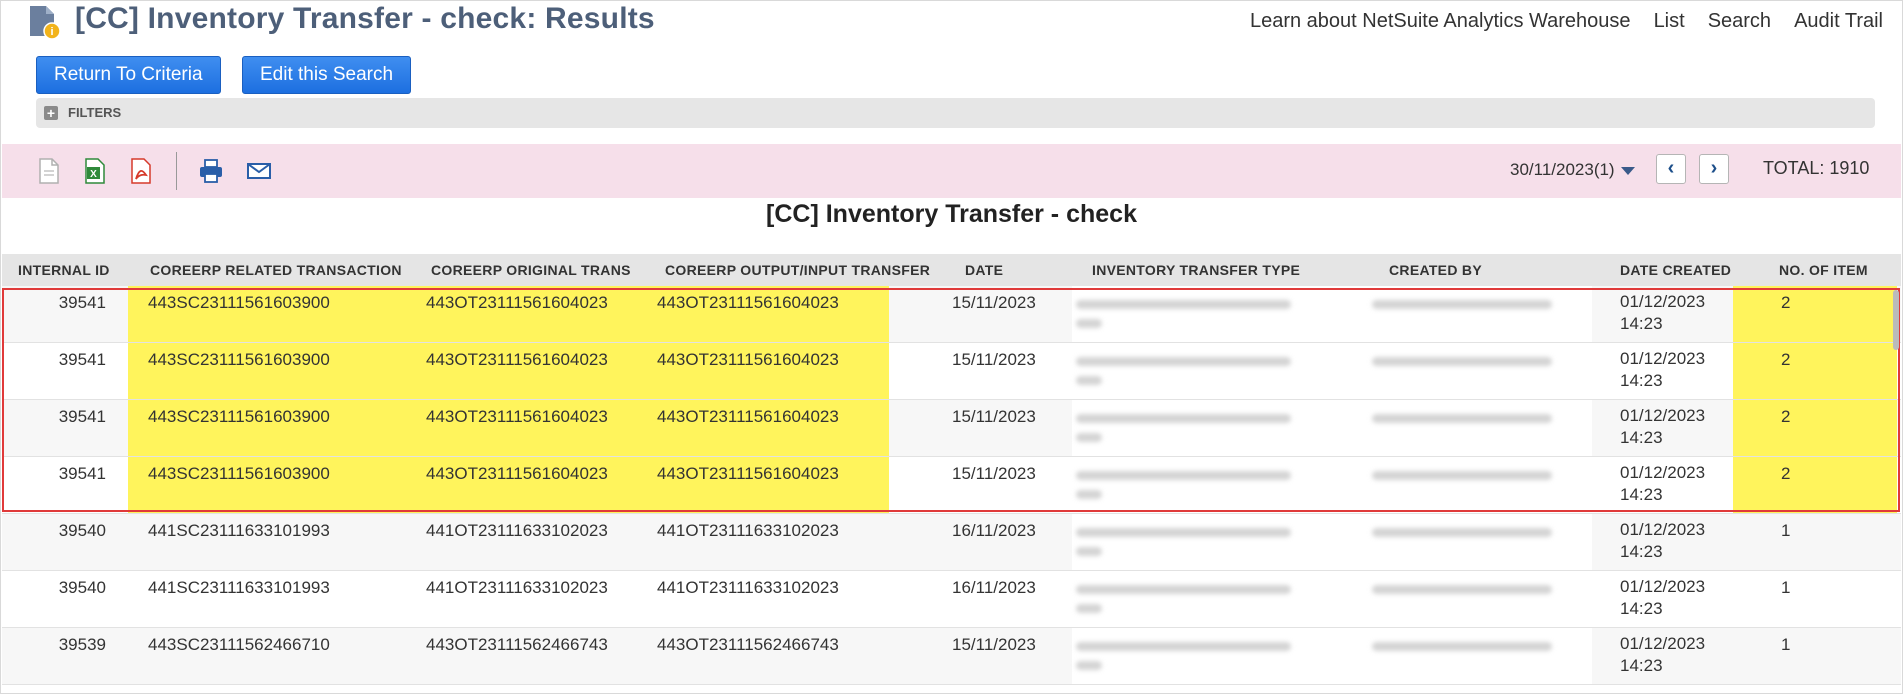  What do you see at coordinates (1714, 169) in the screenshot?
I see `next-page-button: ›` at bounding box center [1714, 169].